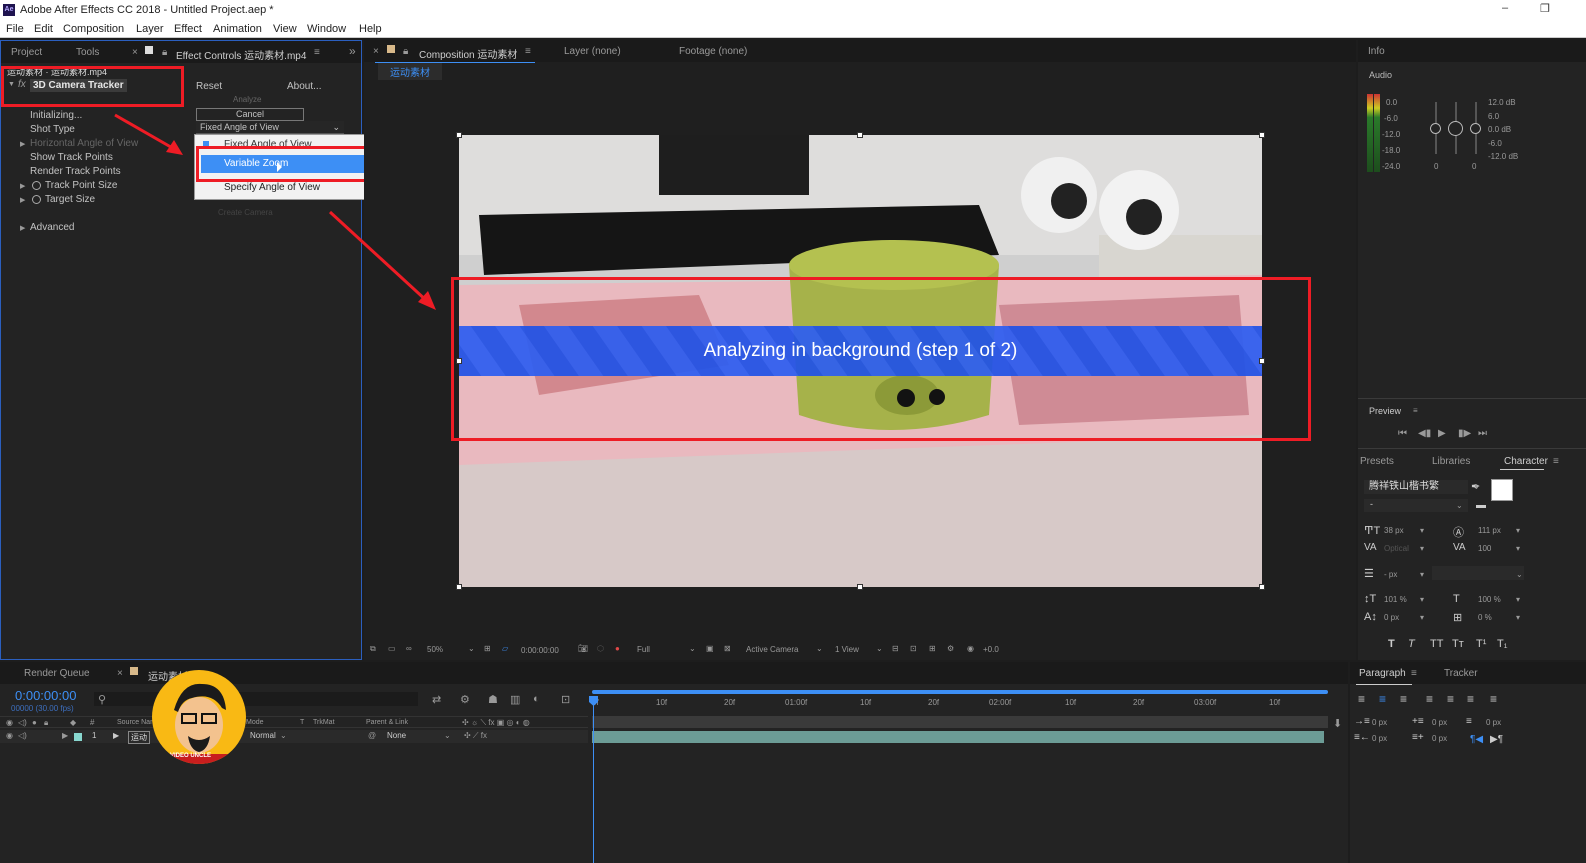  I want to click on timeline-nav-bar, so click(960, 722).